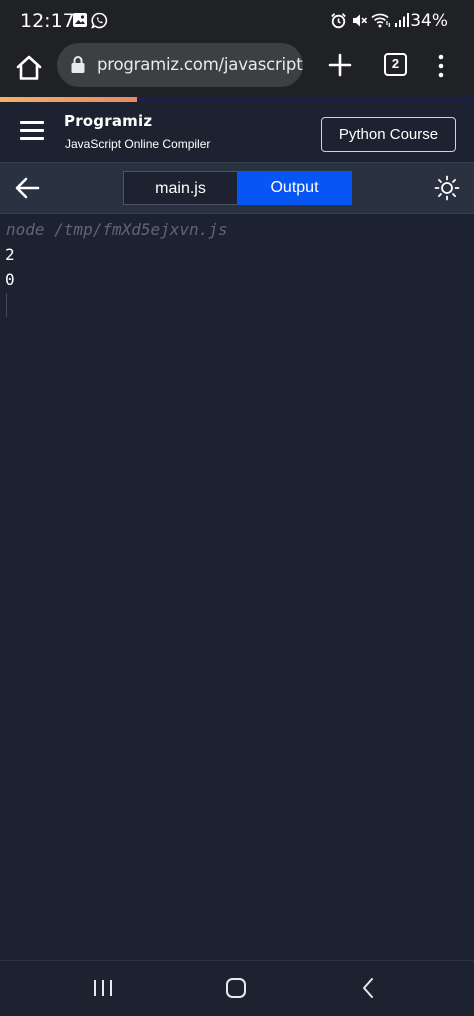 This screenshot has width=474, height=1016. What do you see at coordinates (388, 134) in the screenshot?
I see `python-course-button: Python Course` at bounding box center [388, 134].